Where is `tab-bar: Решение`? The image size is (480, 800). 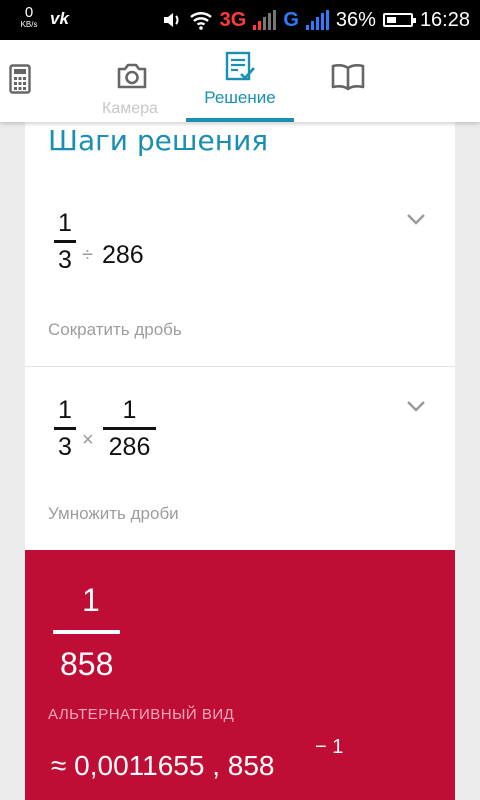
tab-bar: Решение is located at coordinates (240, 81).